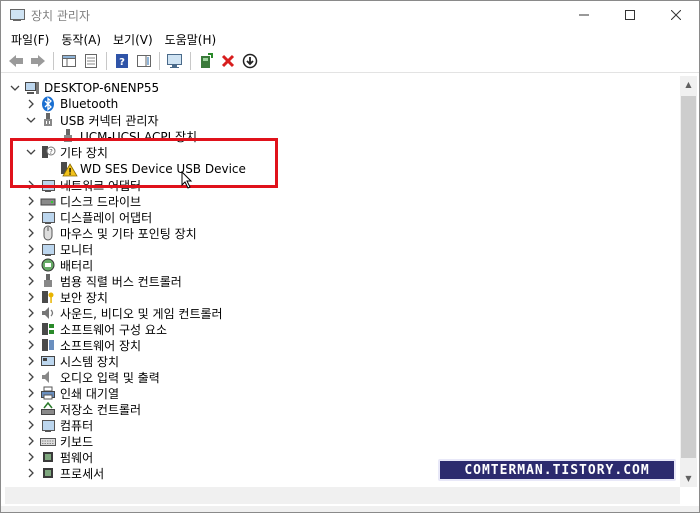 The height and width of the screenshot is (513, 700). I want to click on sound-icon, so click(48, 313).